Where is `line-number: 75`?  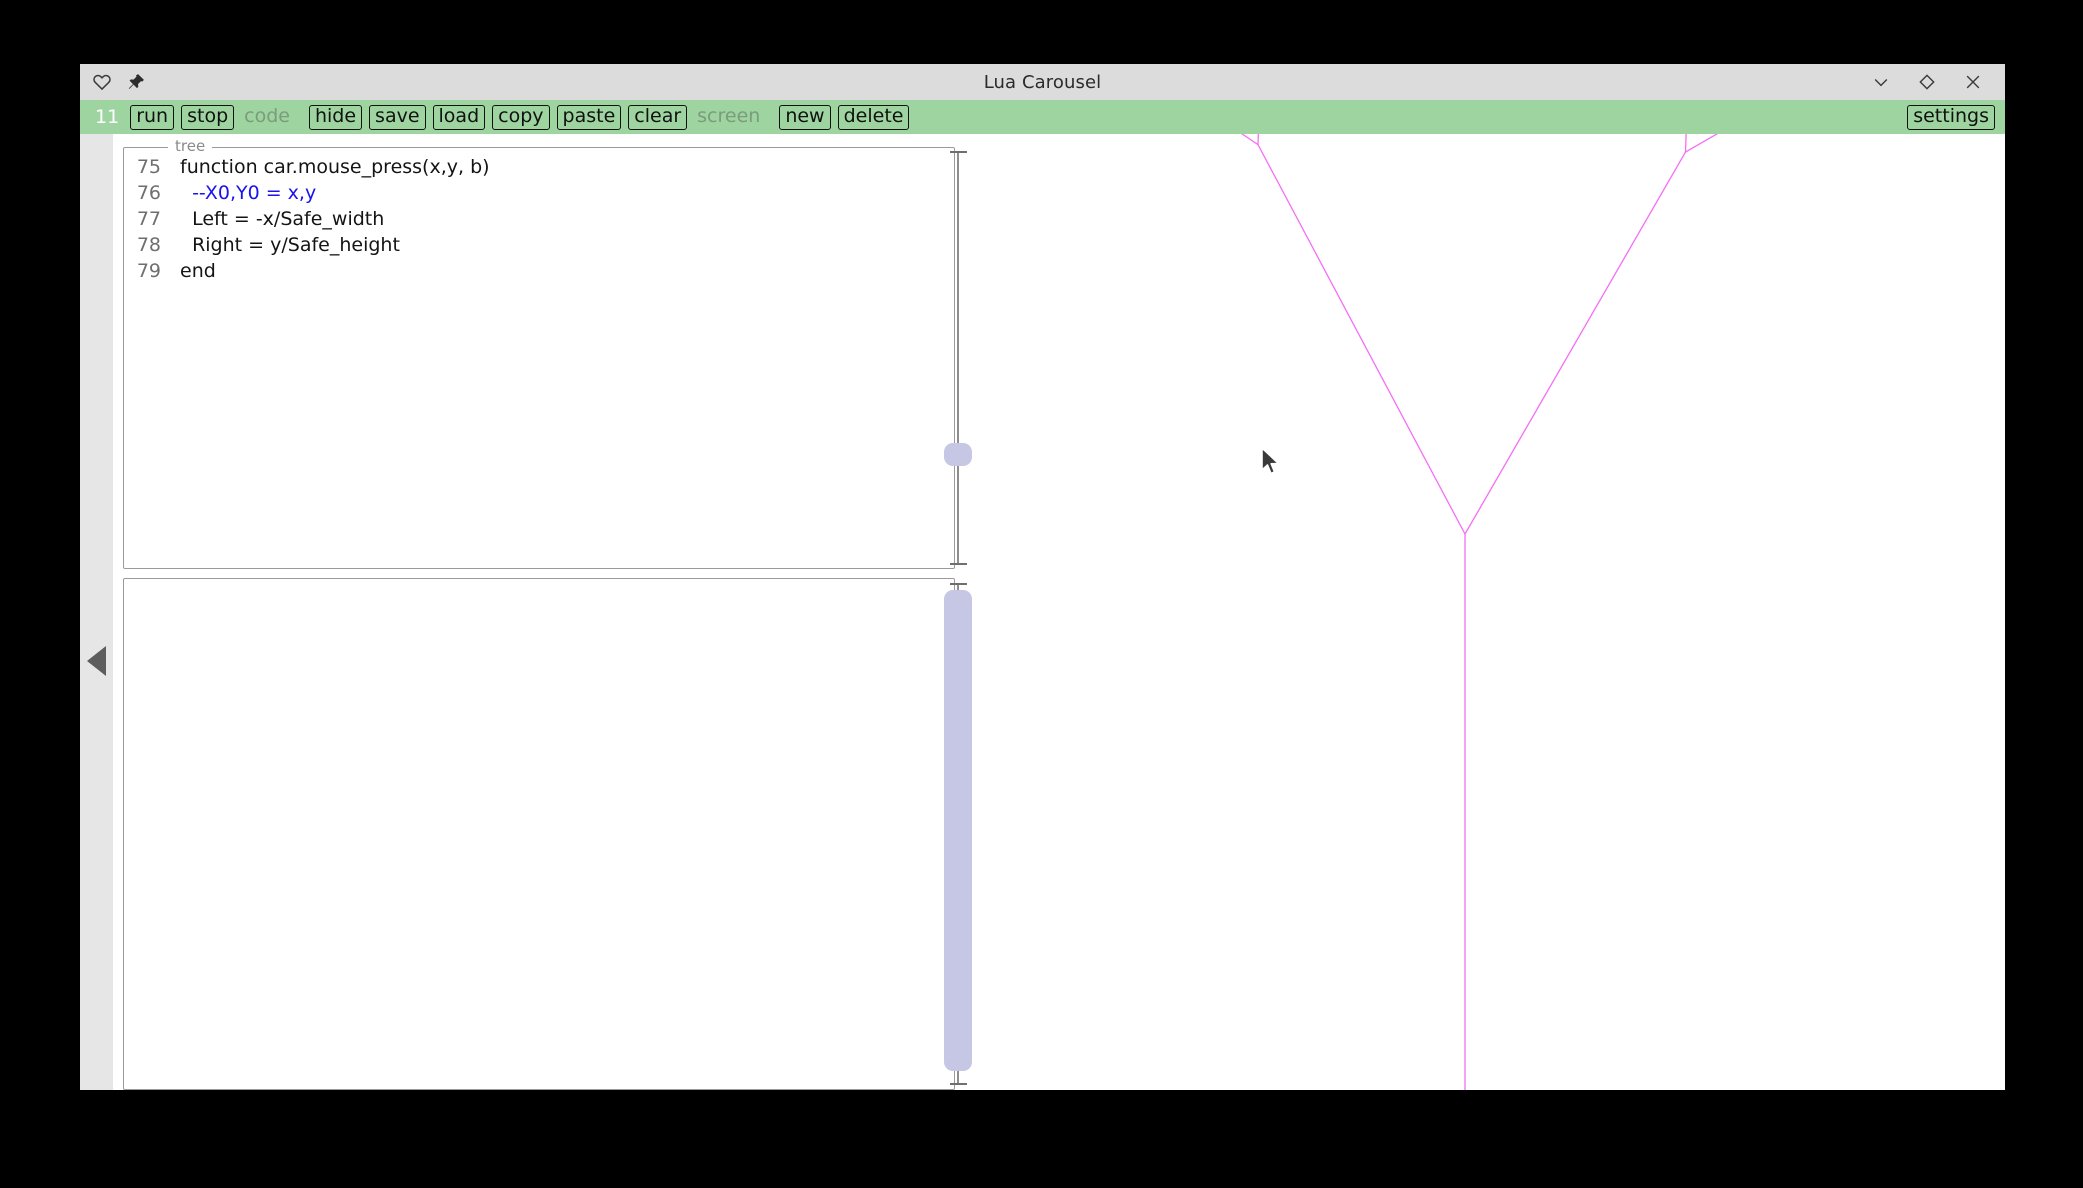 line-number: 75 is located at coordinates (148, 167).